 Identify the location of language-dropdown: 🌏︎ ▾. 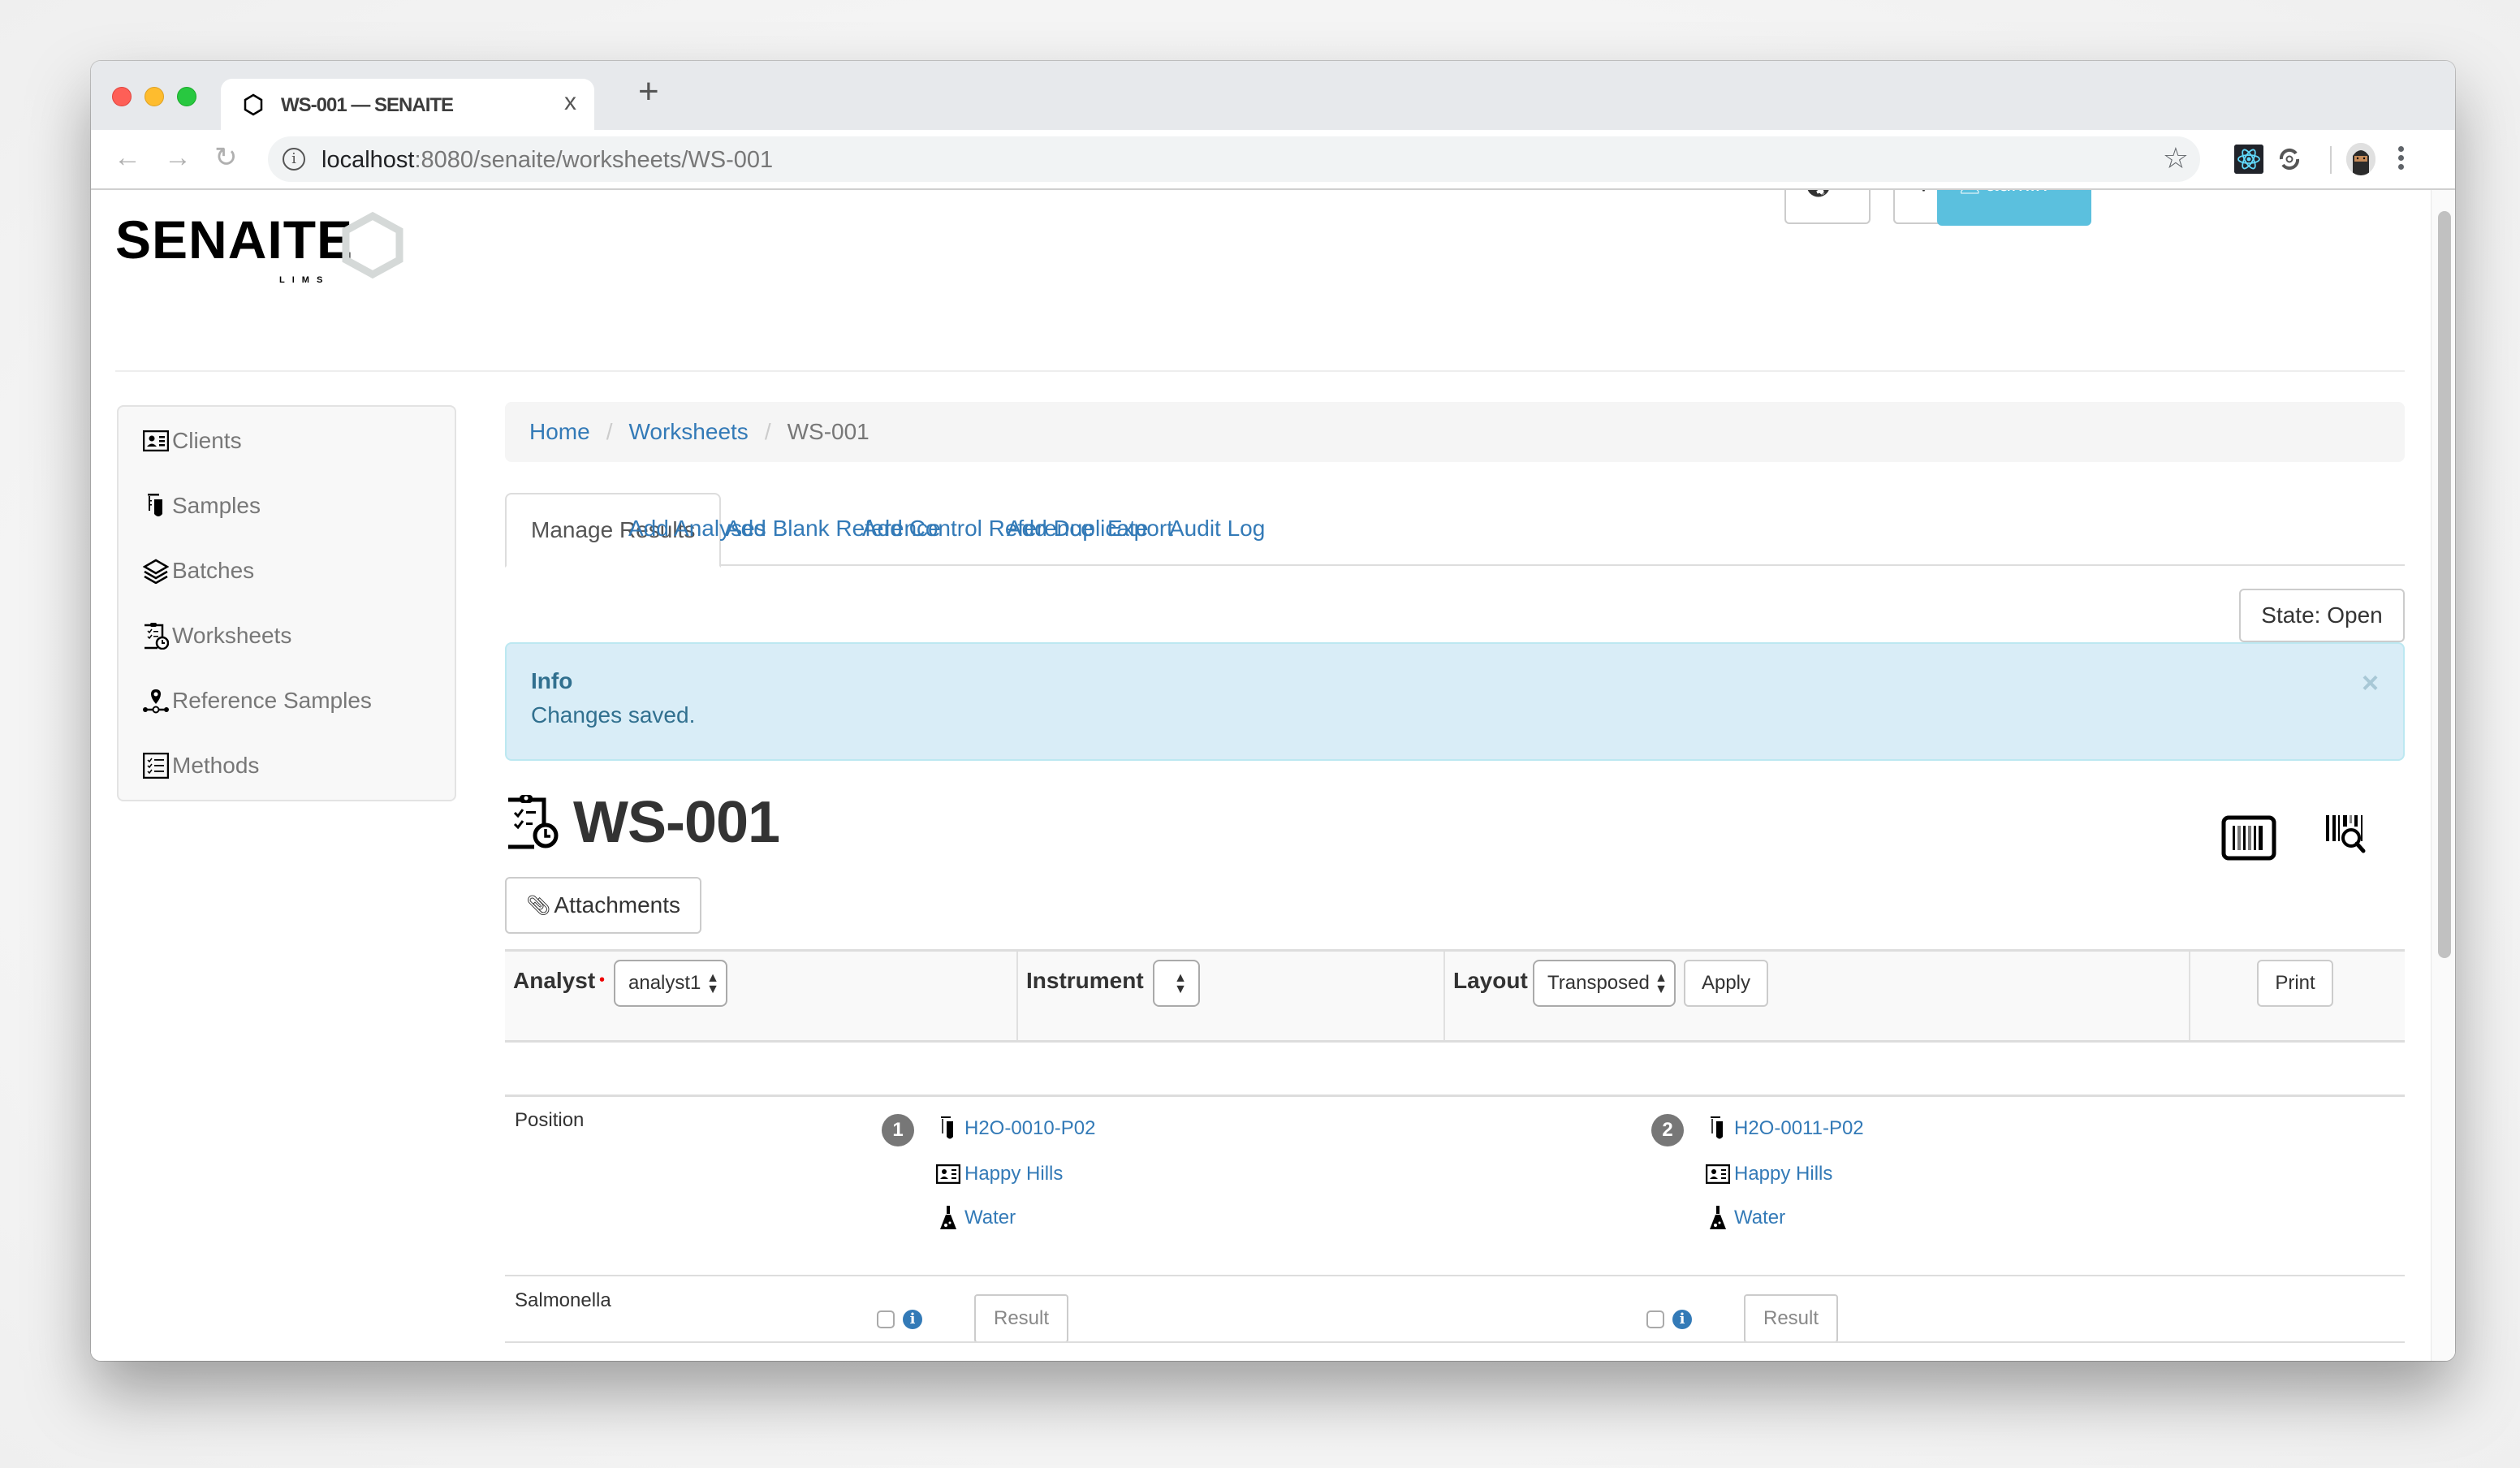
(1828, 207).